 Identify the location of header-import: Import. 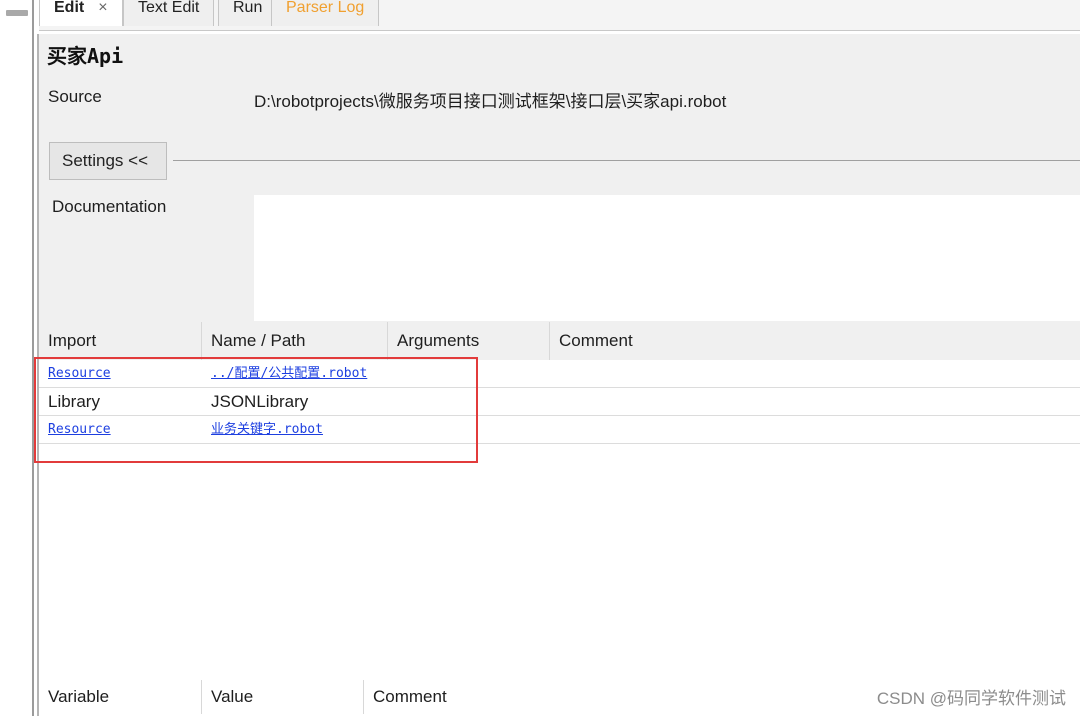
(120, 341).